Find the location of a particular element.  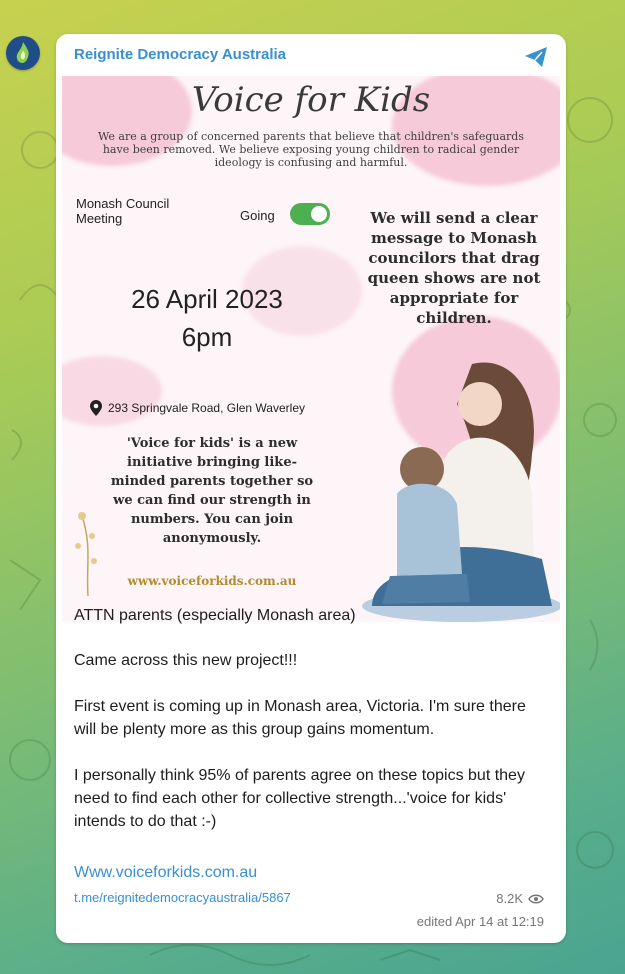

event-date: 26 April 2023 is located at coordinates (207, 299).